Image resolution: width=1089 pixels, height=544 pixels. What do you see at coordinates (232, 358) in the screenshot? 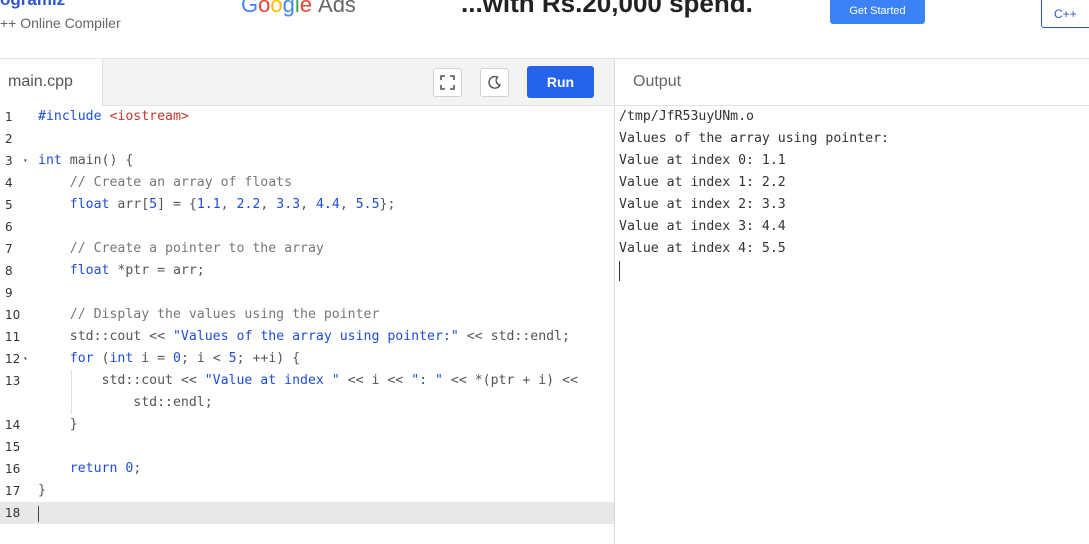
I see `code-token: 5` at bounding box center [232, 358].